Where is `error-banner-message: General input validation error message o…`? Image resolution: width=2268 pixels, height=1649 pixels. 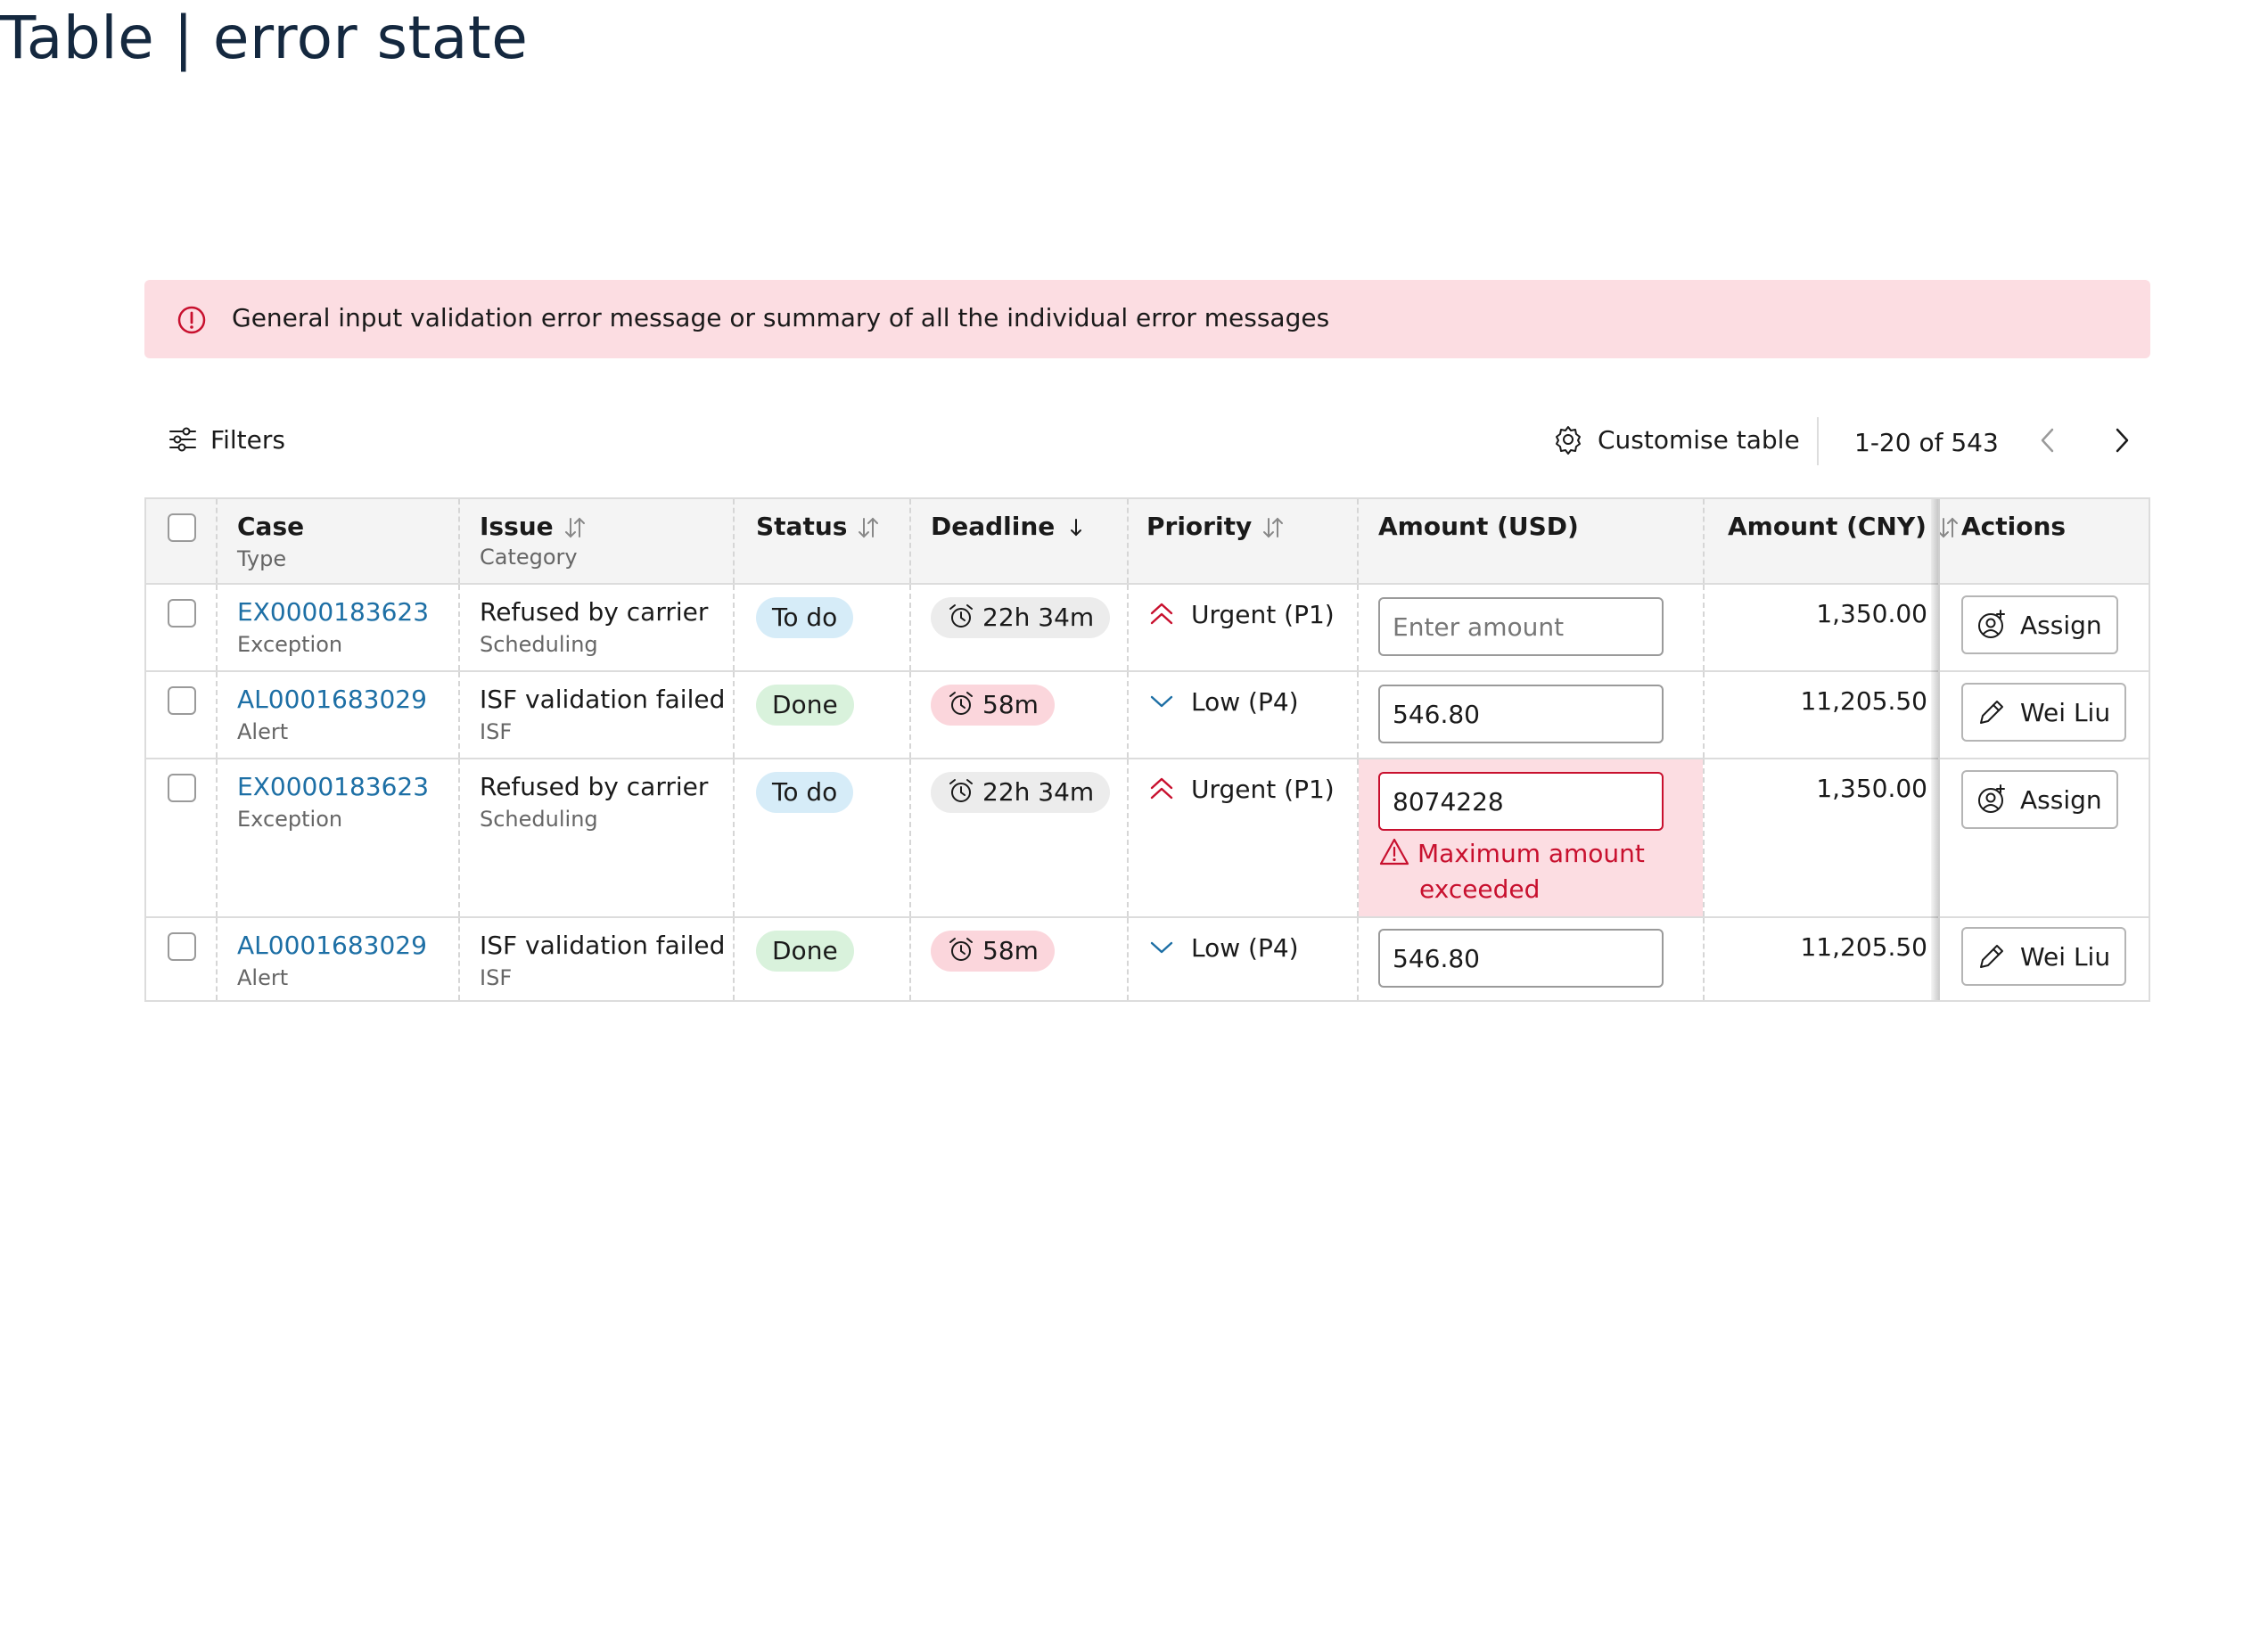 error-banner-message: General input validation error message o… is located at coordinates (781, 317).